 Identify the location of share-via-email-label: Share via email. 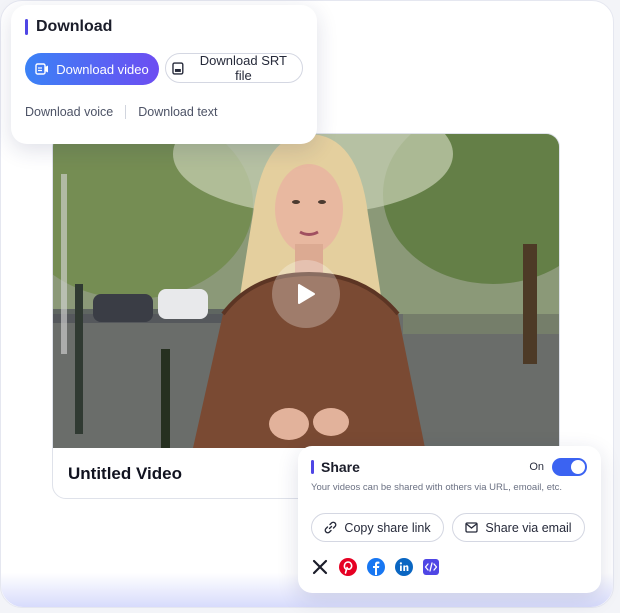
(528, 527).